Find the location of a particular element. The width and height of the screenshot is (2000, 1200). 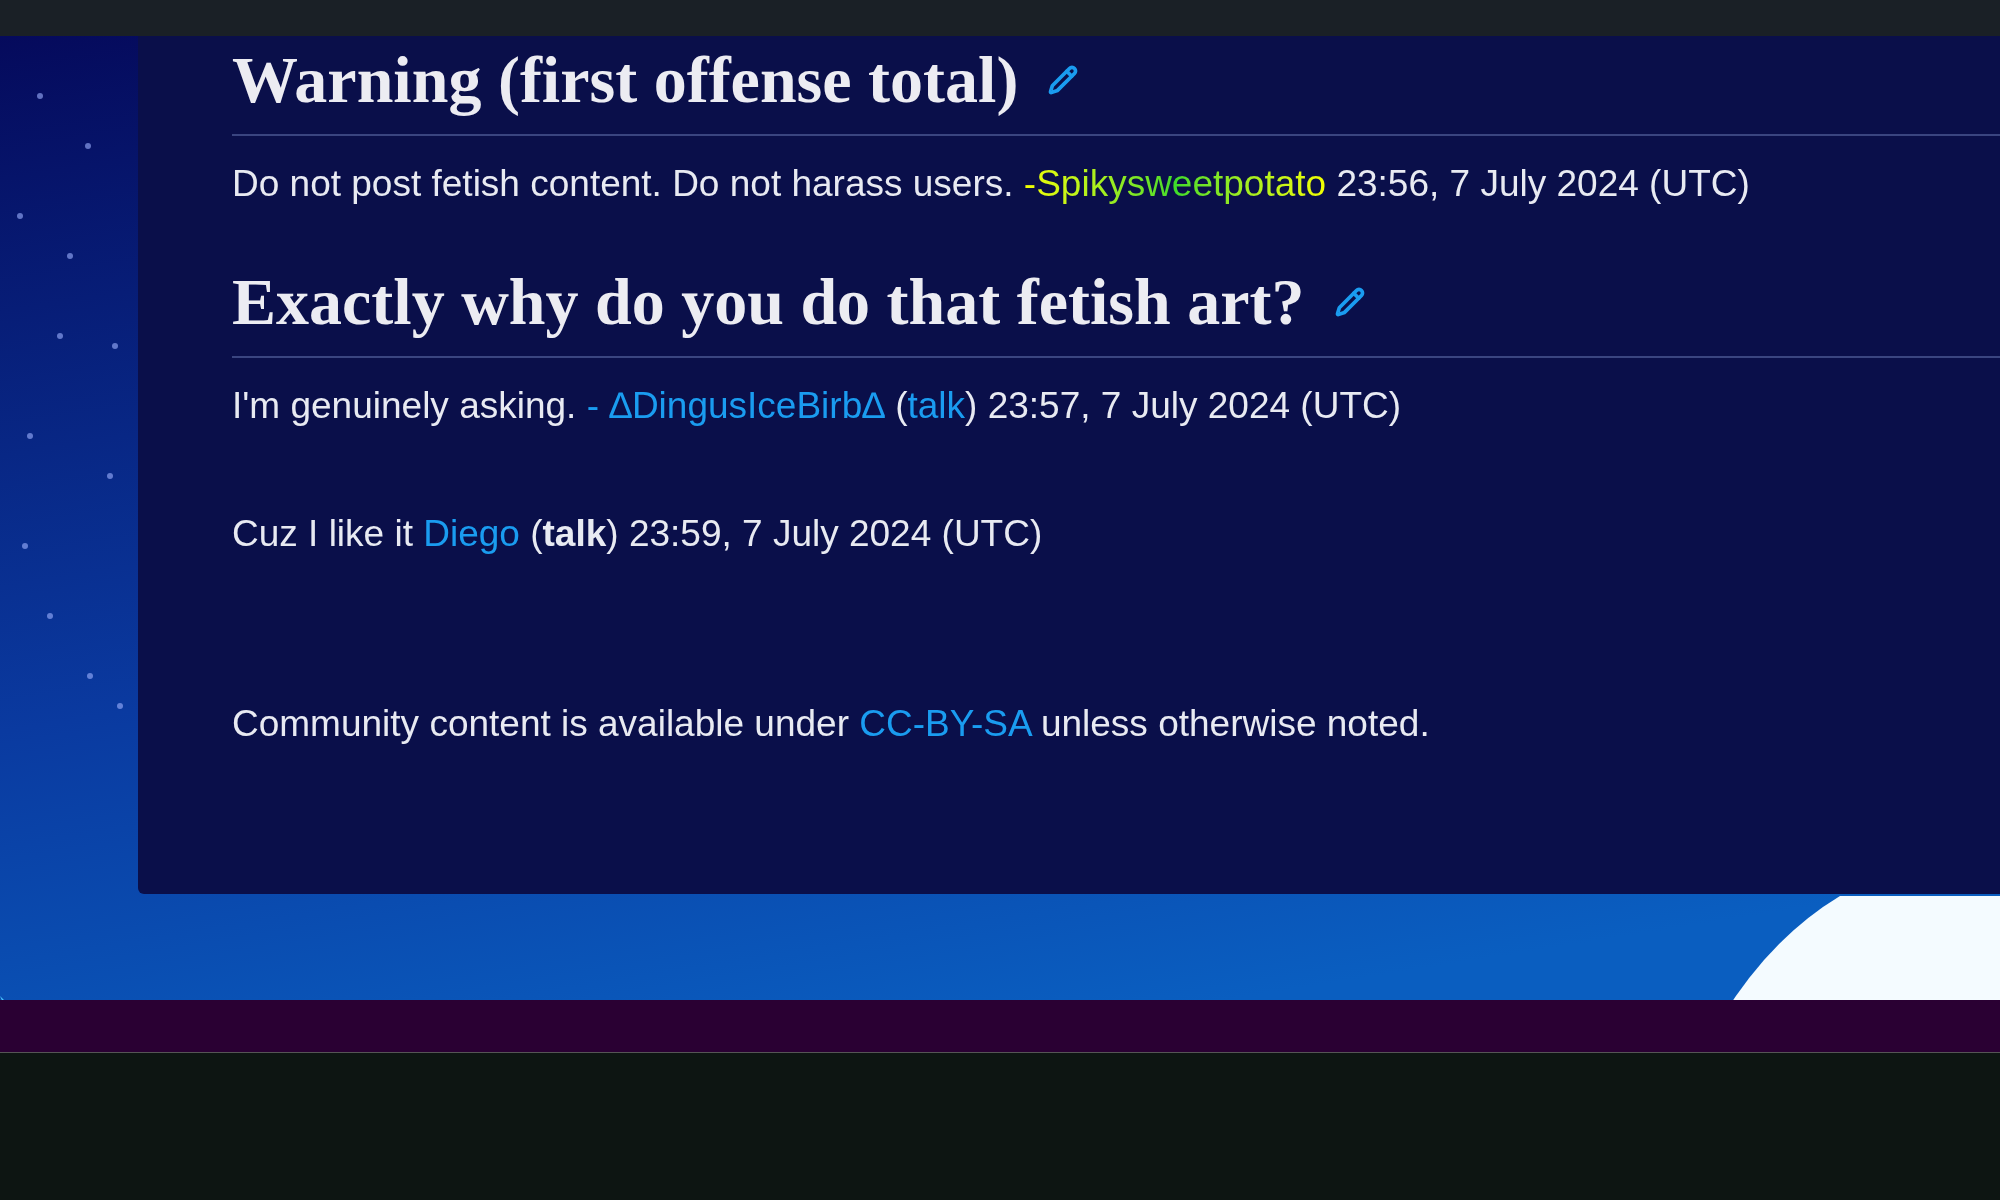

comment-text: I'm genuinely asking. - ∆DingusIceBirb∆ (talk) 23:57, 7 July 2024 (UTC) is located at coordinates (817, 406).